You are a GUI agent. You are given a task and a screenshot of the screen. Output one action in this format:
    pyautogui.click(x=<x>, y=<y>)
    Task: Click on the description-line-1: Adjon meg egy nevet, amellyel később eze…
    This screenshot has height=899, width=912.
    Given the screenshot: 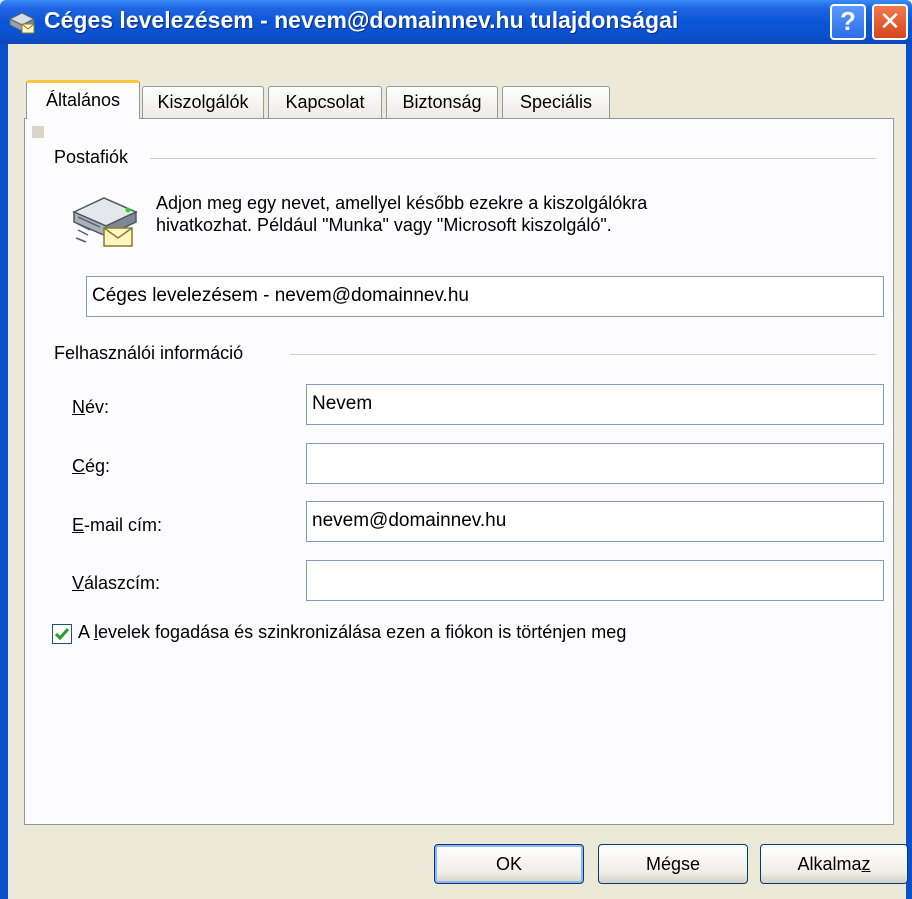 What is the action you would take?
    pyautogui.click(x=402, y=203)
    